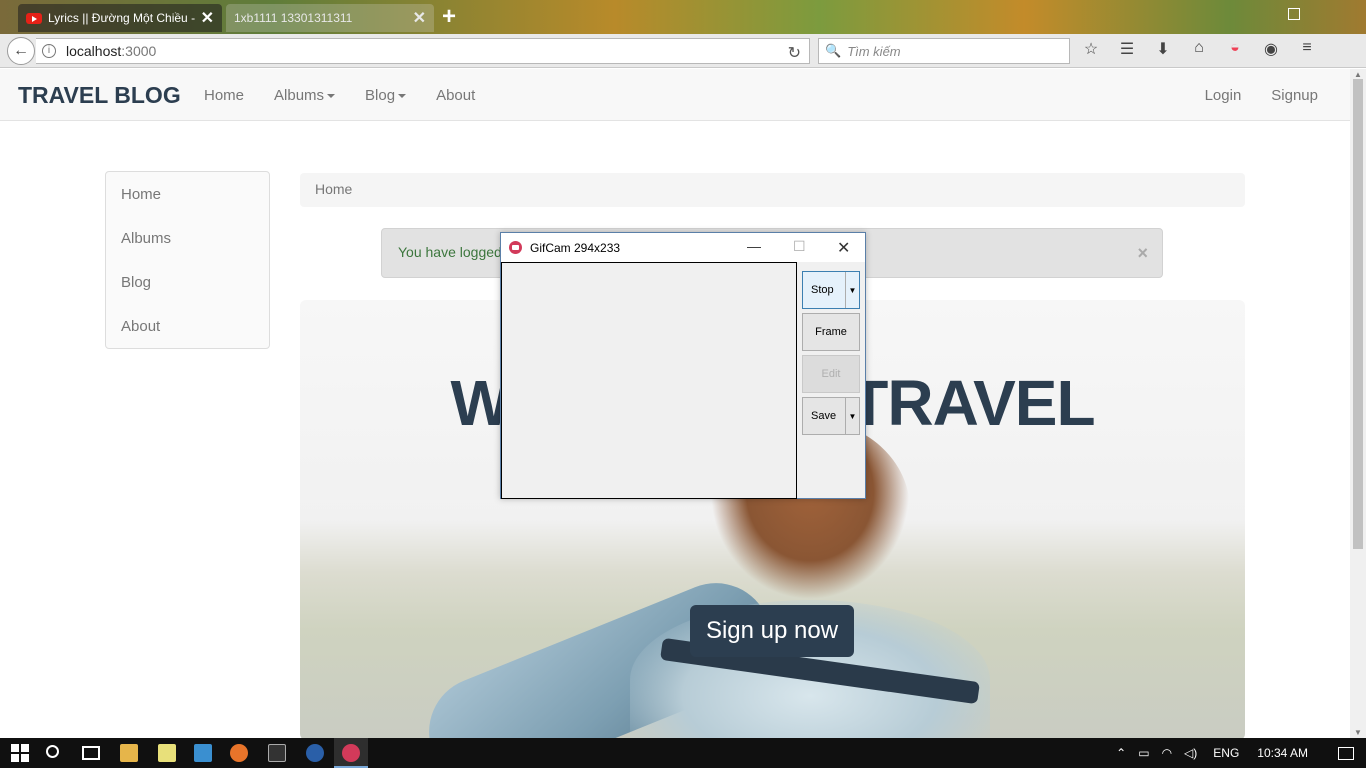  Describe the element at coordinates (1282, 753) in the screenshot. I see `clock: 10:34 AM` at that location.